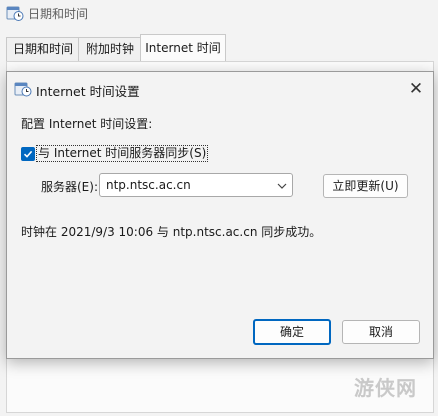 The width and height of the screenshot is (438, 416). What do you see at coordinates (23, 89) in the screenshot?
I see `clock-settings-icon` at bounding box center [23, 89].